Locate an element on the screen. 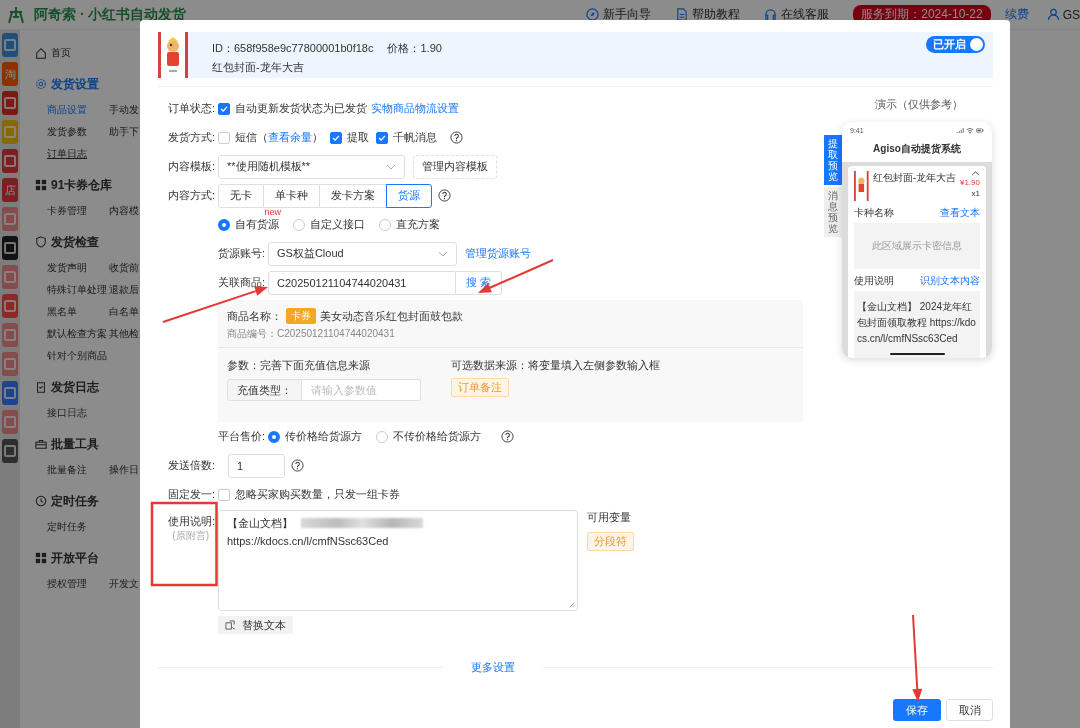  menu-item: 商品设置 is located at coordinates (78, 110).